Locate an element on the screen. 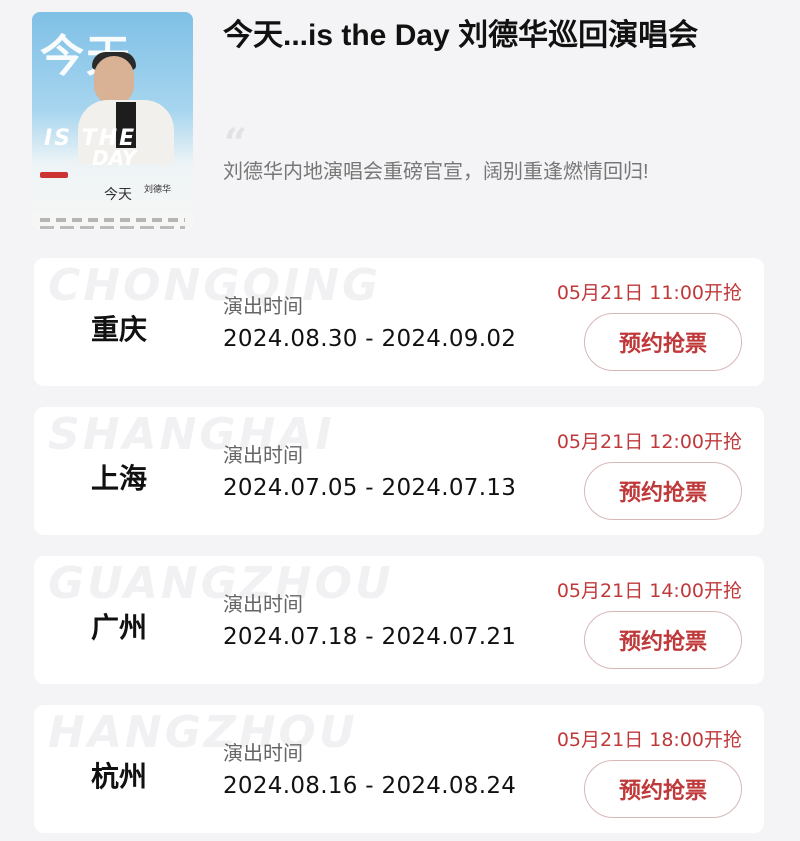 This screenshot has height=841, width=800. show-city: 重庆 is located at coordinates (119, 329).